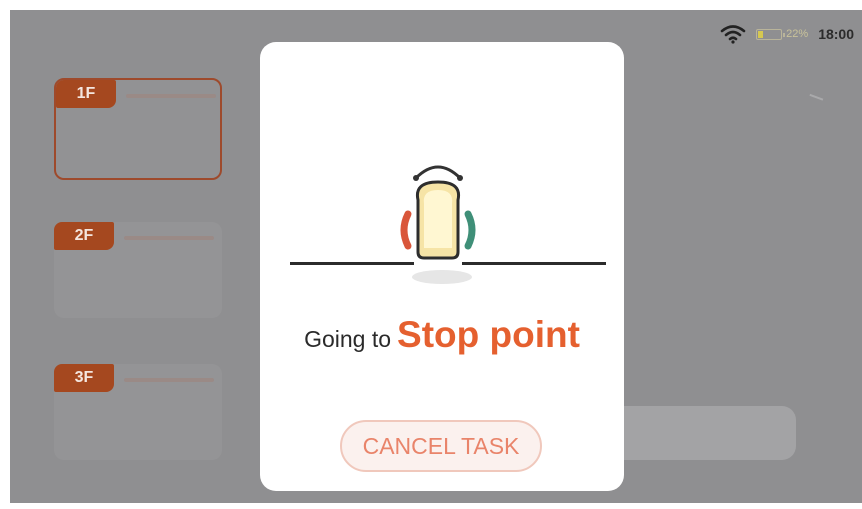 The width and height of the screenshot is (862, 509). I want to click on floor-tag-2f: 2F, so click(84, 236).